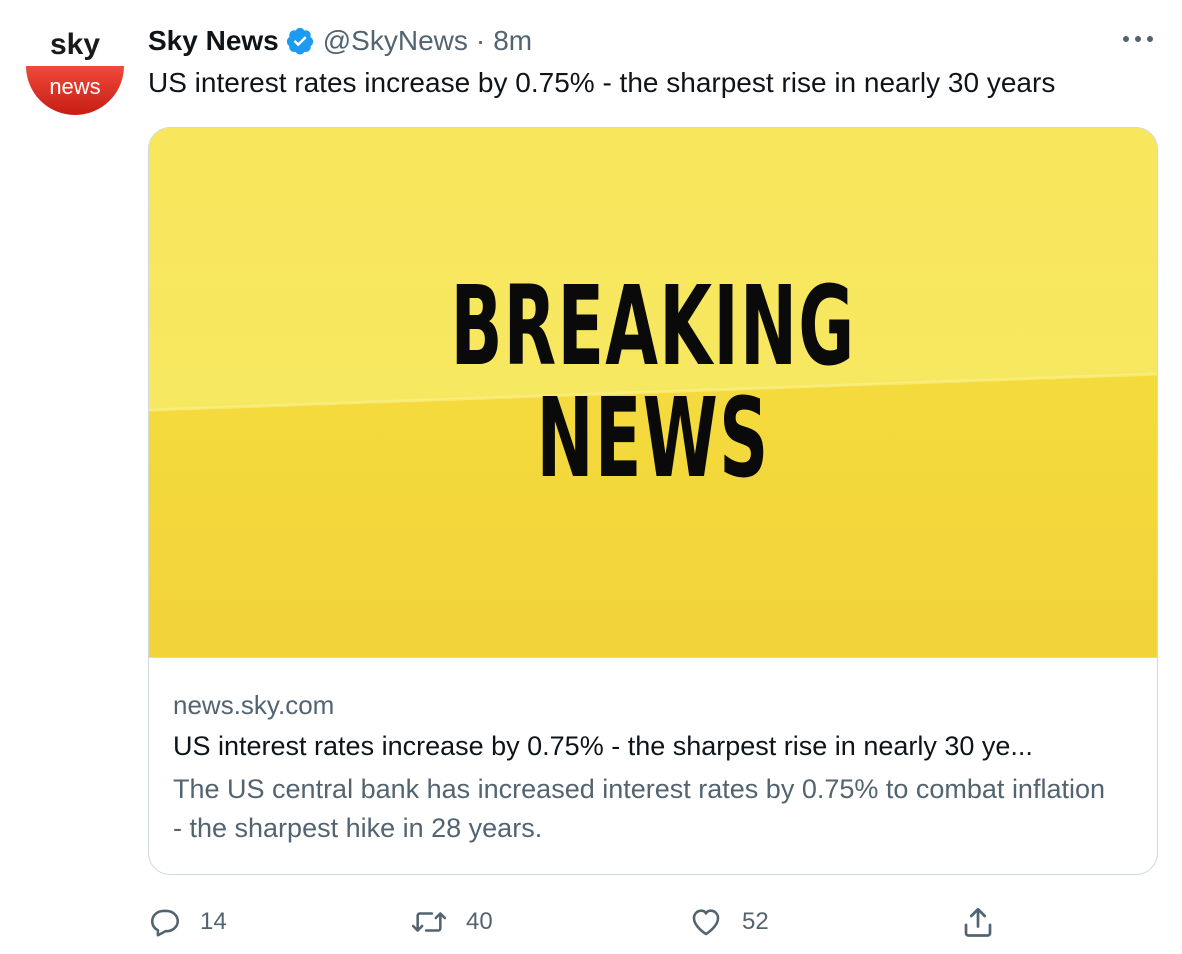 This screenshot has height=954, width=1182. I want to click on avatar: sky news, so click(75, 69).